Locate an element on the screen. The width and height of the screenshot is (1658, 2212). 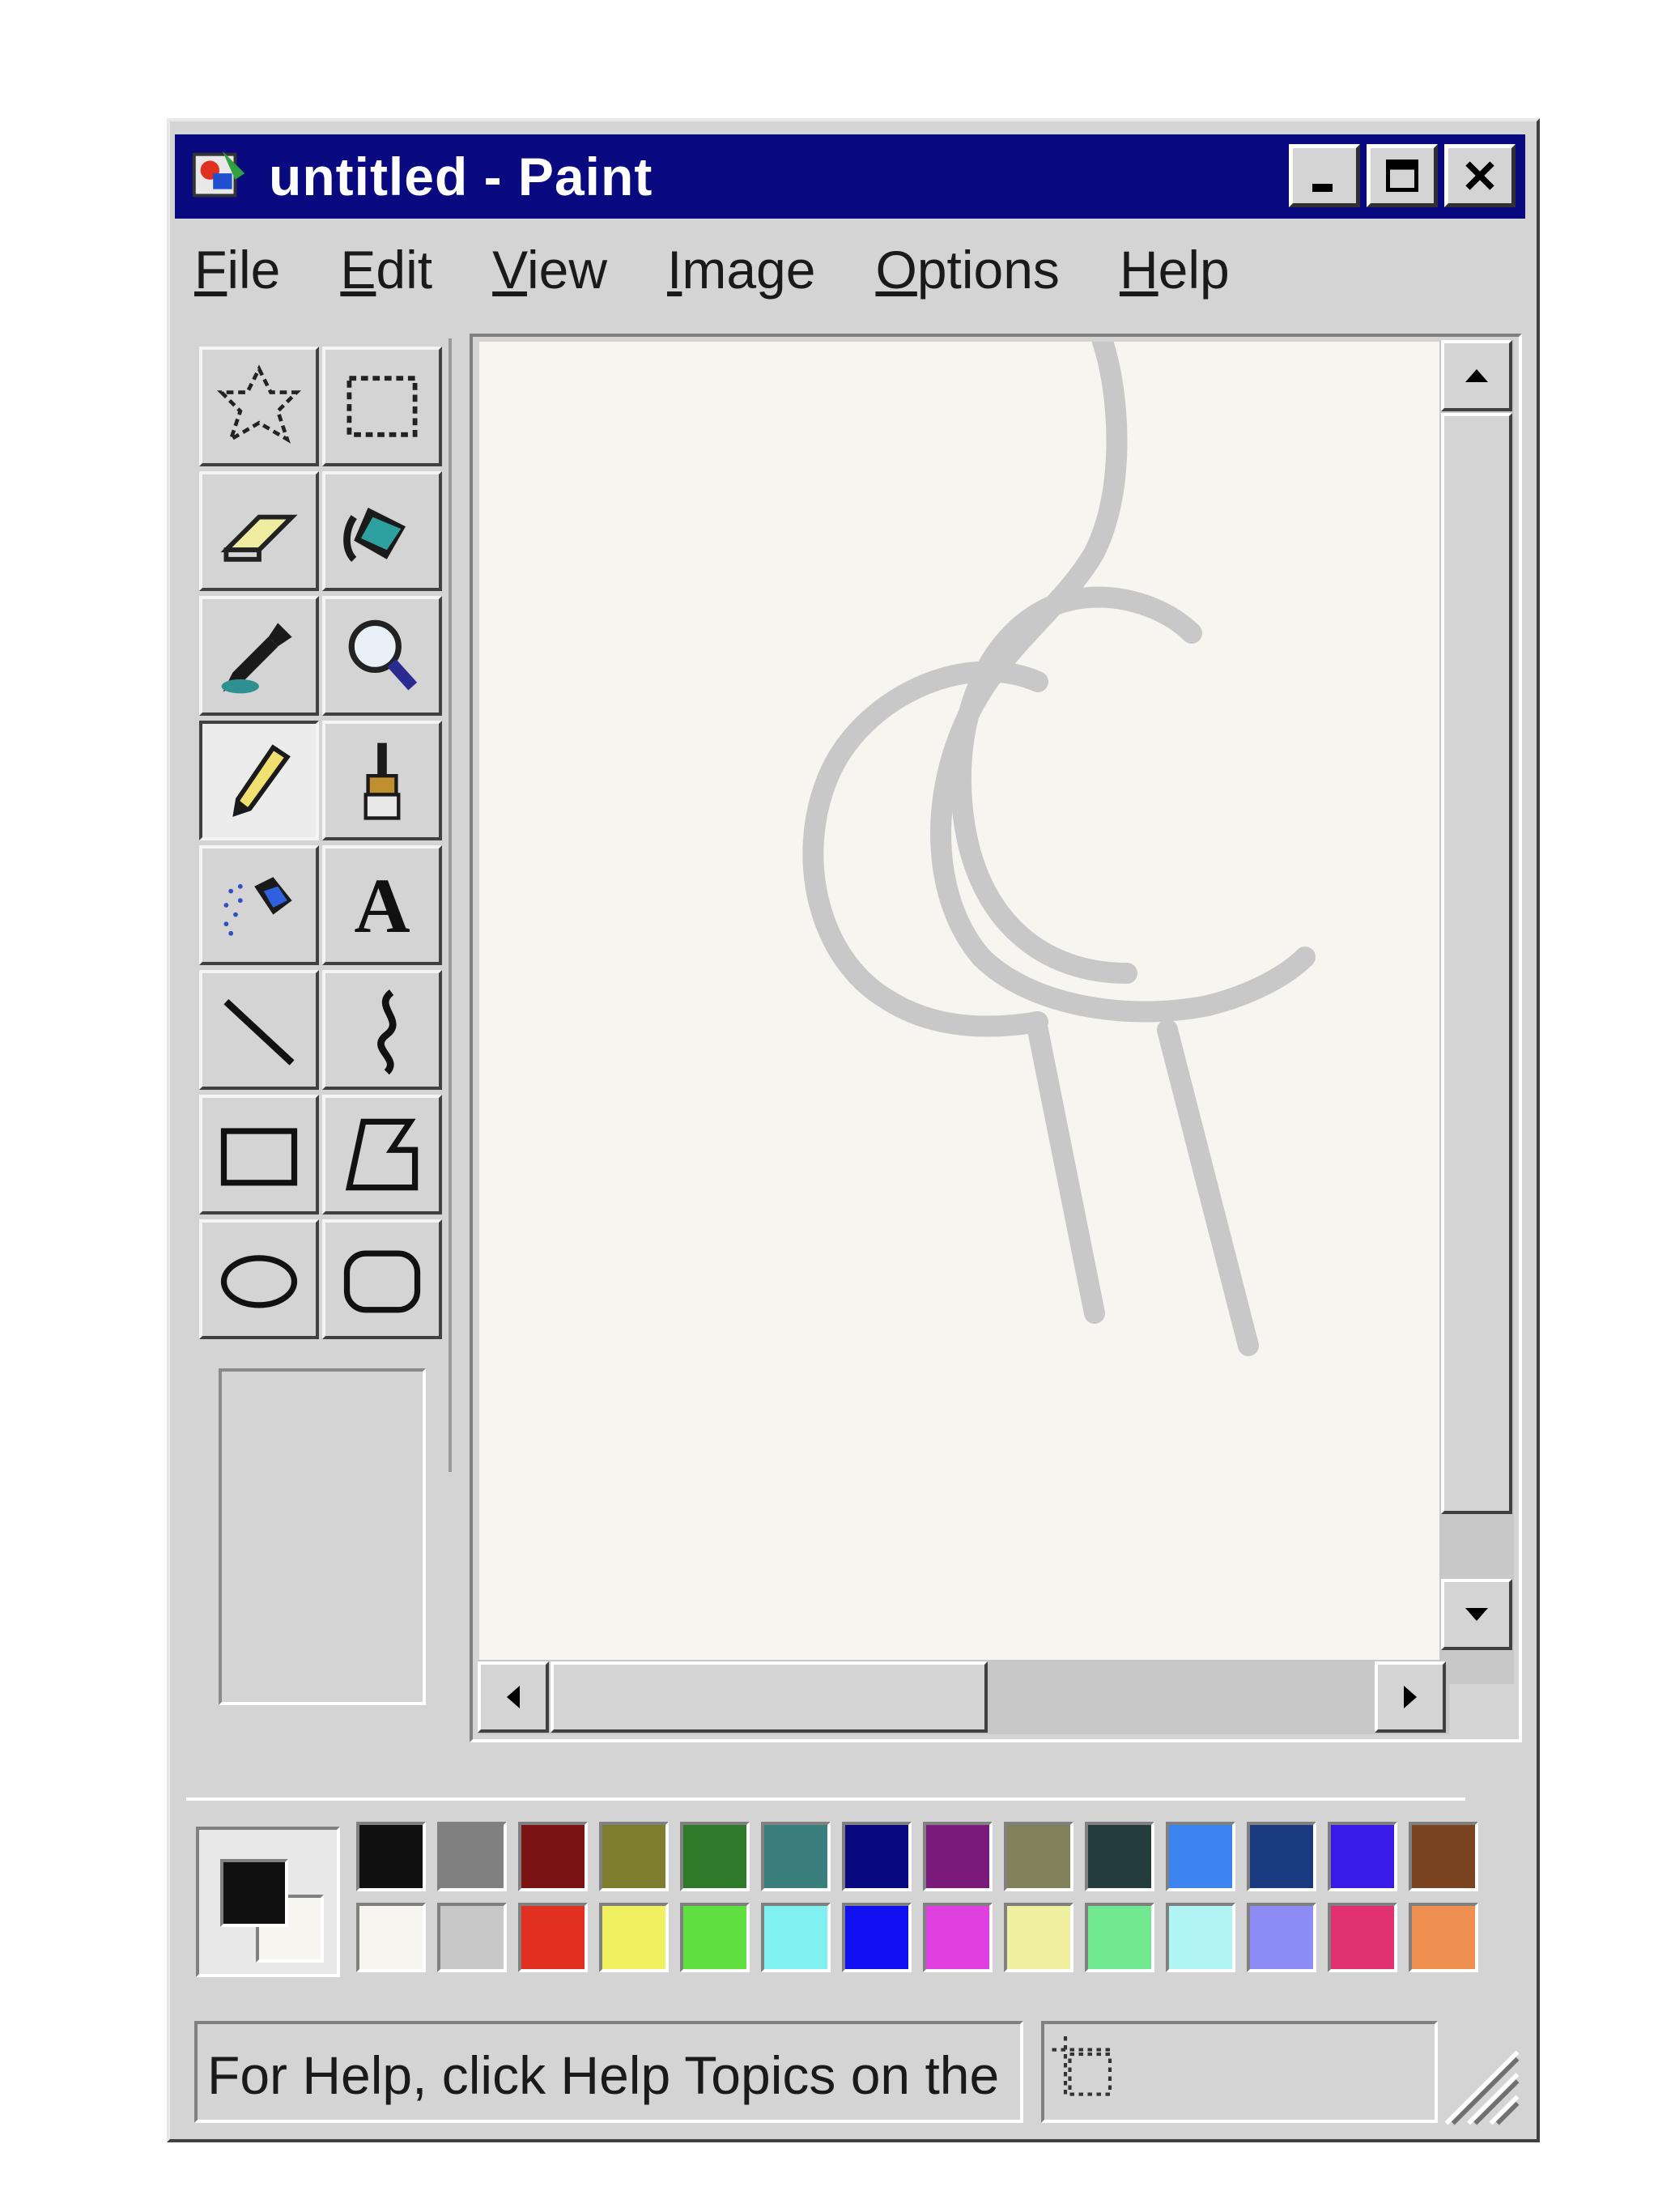
tool-free-form-select is located at coordinates (259, 406).